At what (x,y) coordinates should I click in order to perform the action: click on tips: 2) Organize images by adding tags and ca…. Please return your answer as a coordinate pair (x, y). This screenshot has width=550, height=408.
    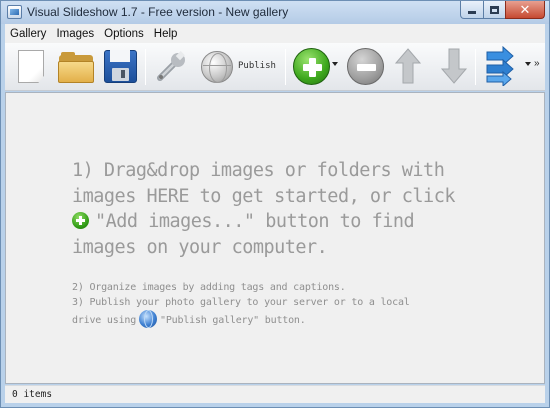
    Looking at the image, I should click on (302, 305).